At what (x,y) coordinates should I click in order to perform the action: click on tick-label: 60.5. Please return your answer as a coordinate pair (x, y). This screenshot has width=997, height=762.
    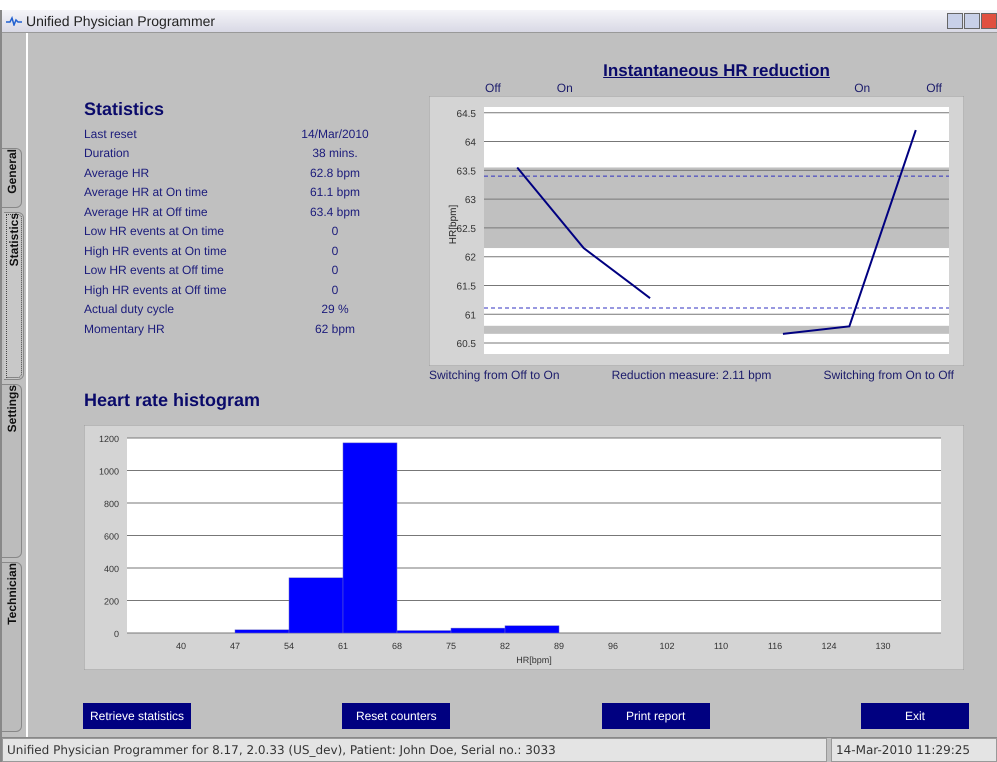
    Looking at the image, I should click on (466, 344).